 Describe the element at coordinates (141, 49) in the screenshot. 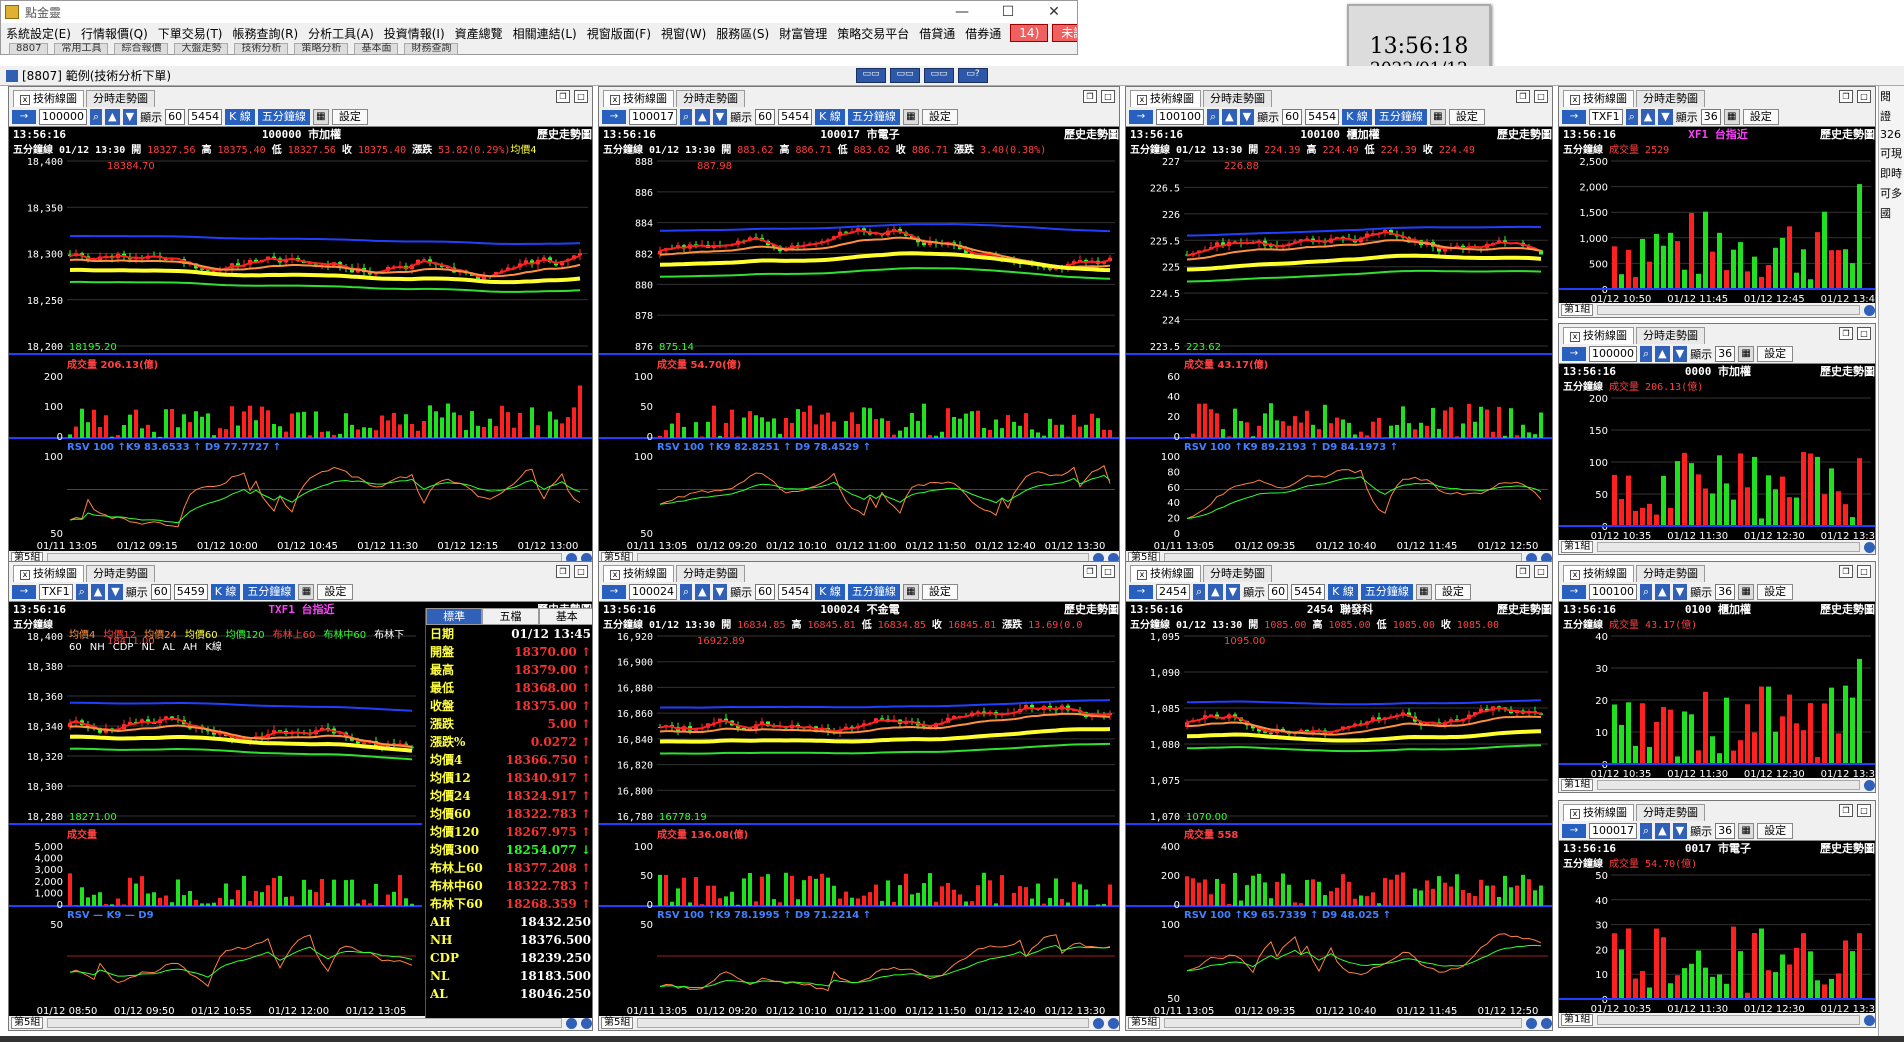

I see `subtool-item: 綜合報價` at that location.